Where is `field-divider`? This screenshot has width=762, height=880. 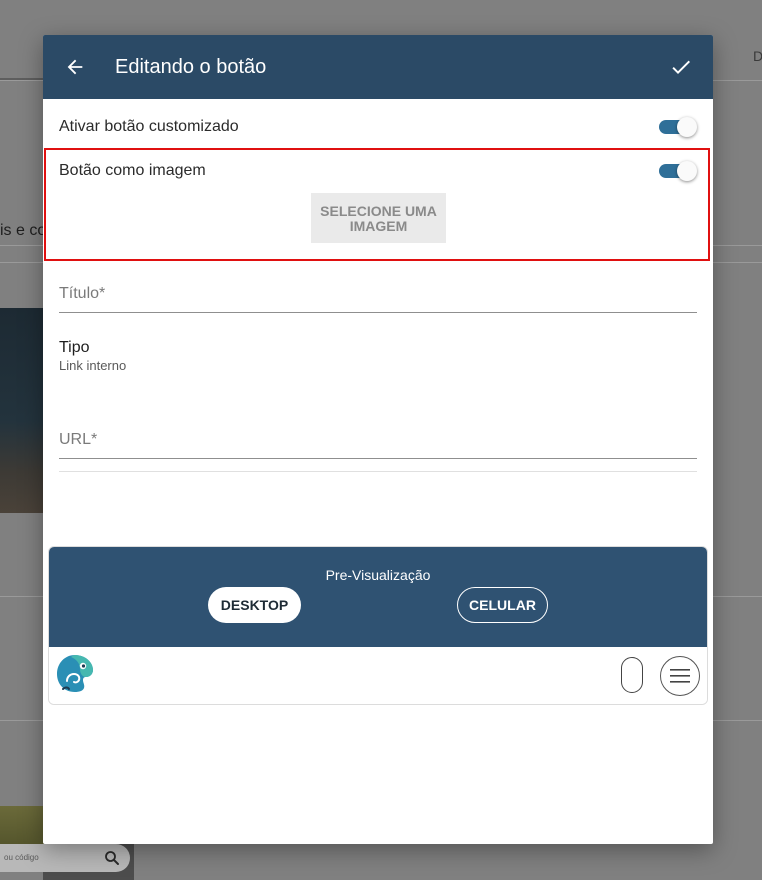
field-divider is located at coordinates (378, 471).